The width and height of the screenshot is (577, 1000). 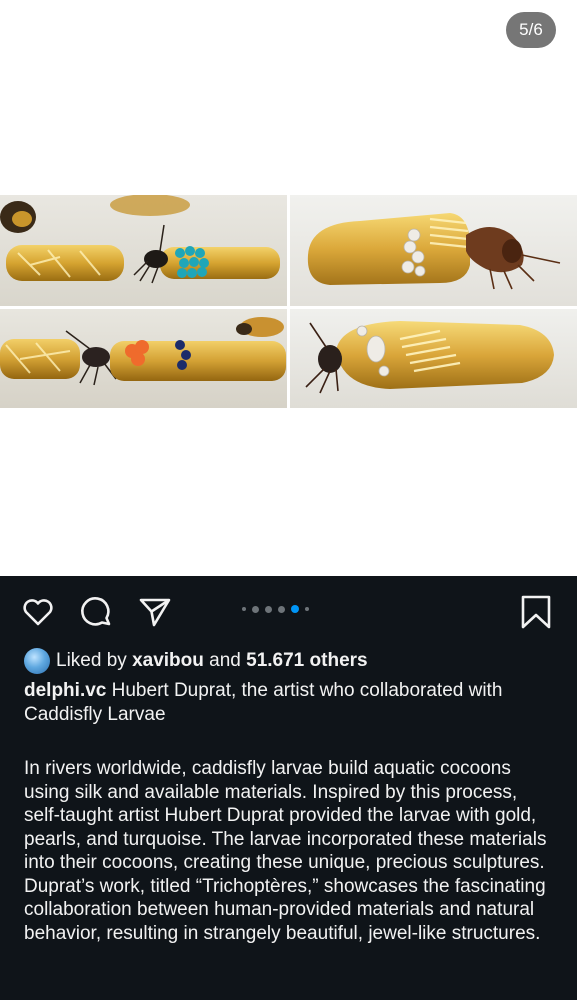 I want to click on liked-by-prefix: Liked by, so click(x=91, y=660).